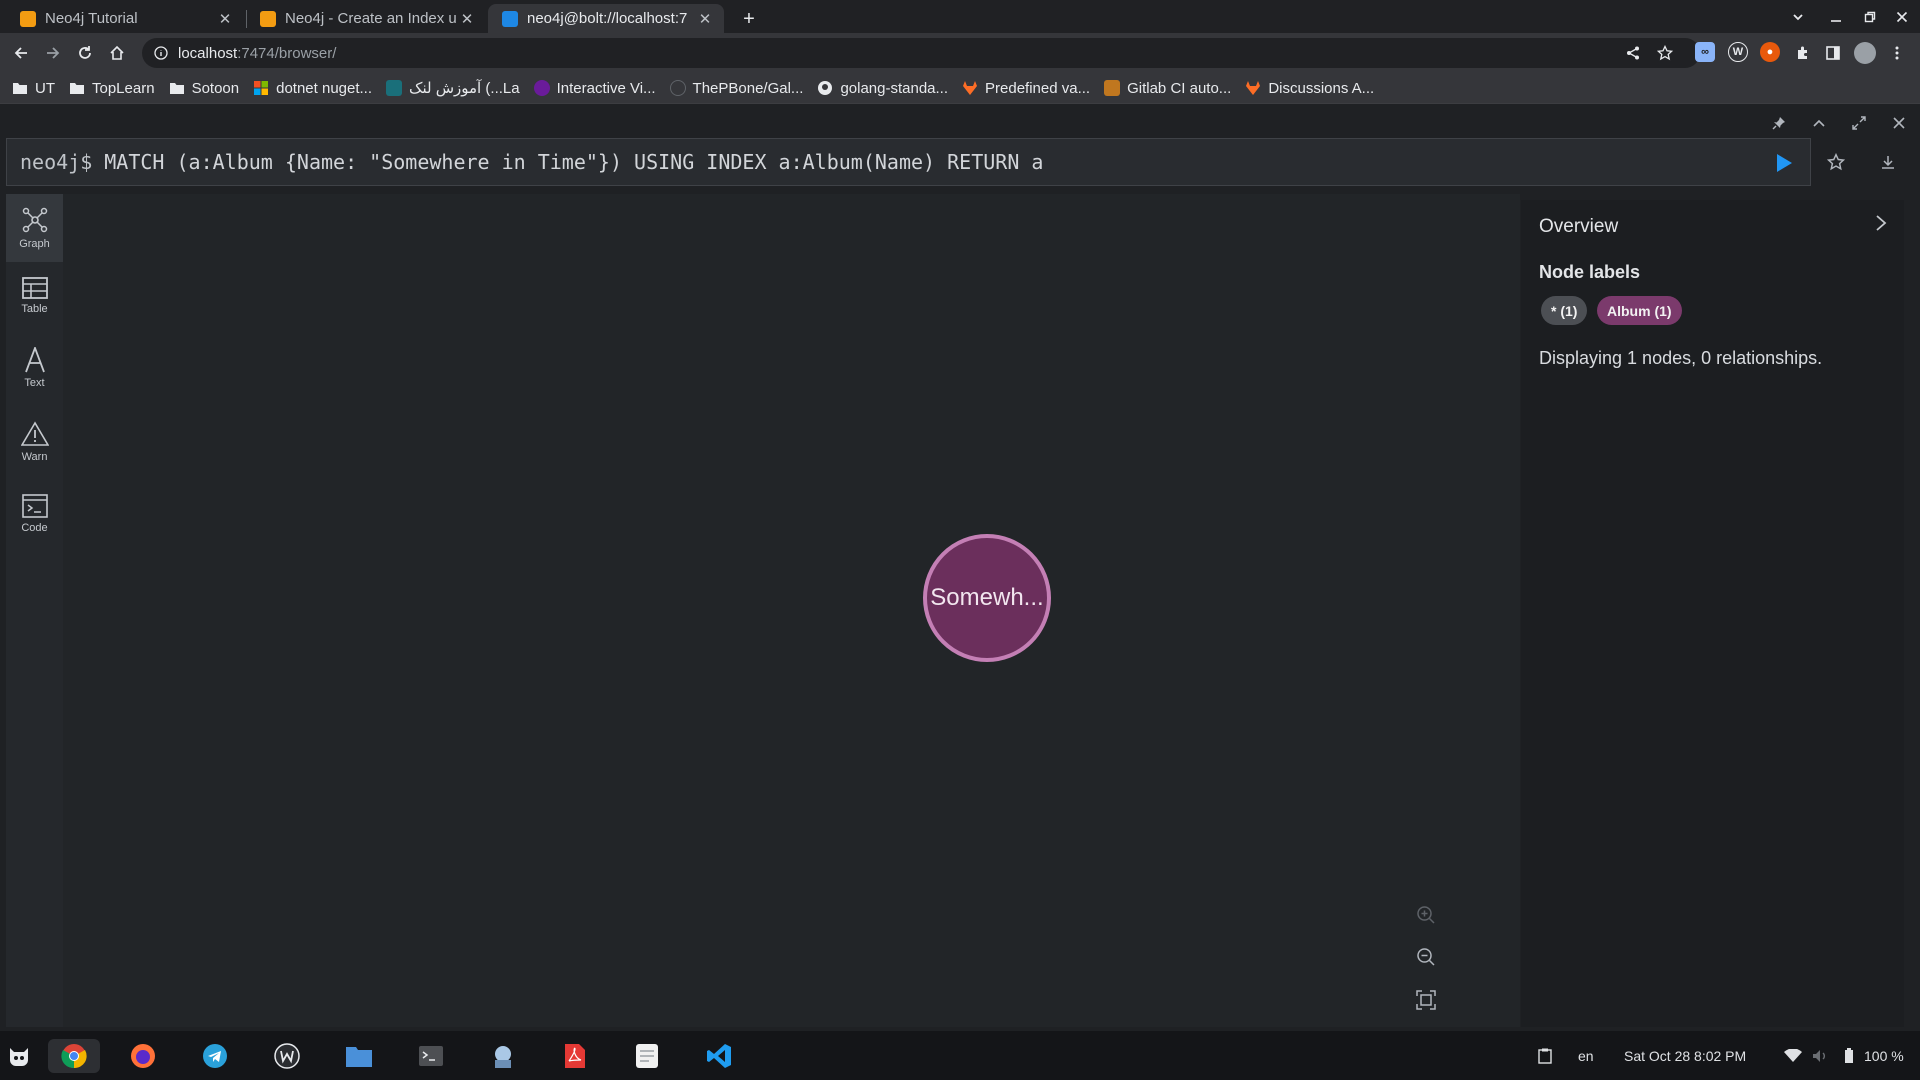  I want to click on volume-icon, so click(1820, 1055).